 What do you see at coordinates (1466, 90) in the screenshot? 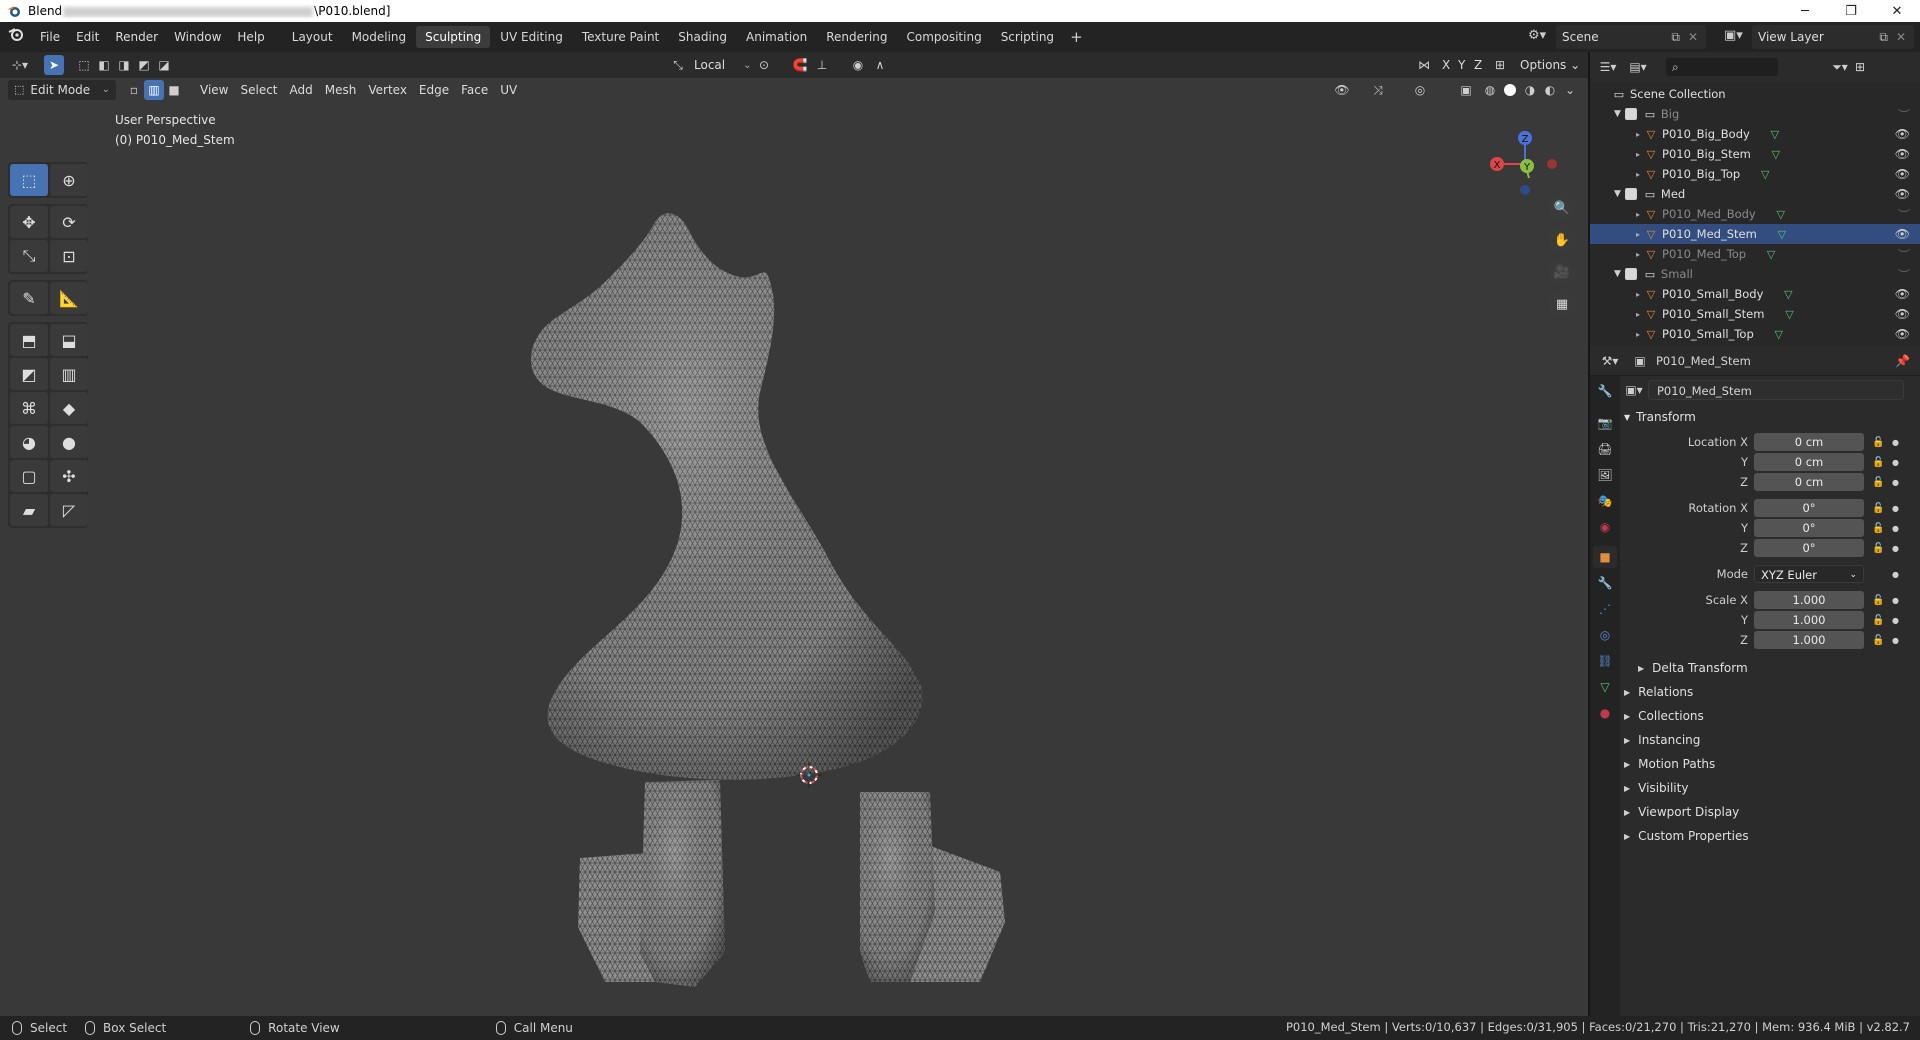
I see `xray-toggle-icon: ▣` at bounding box center [1466, 90].